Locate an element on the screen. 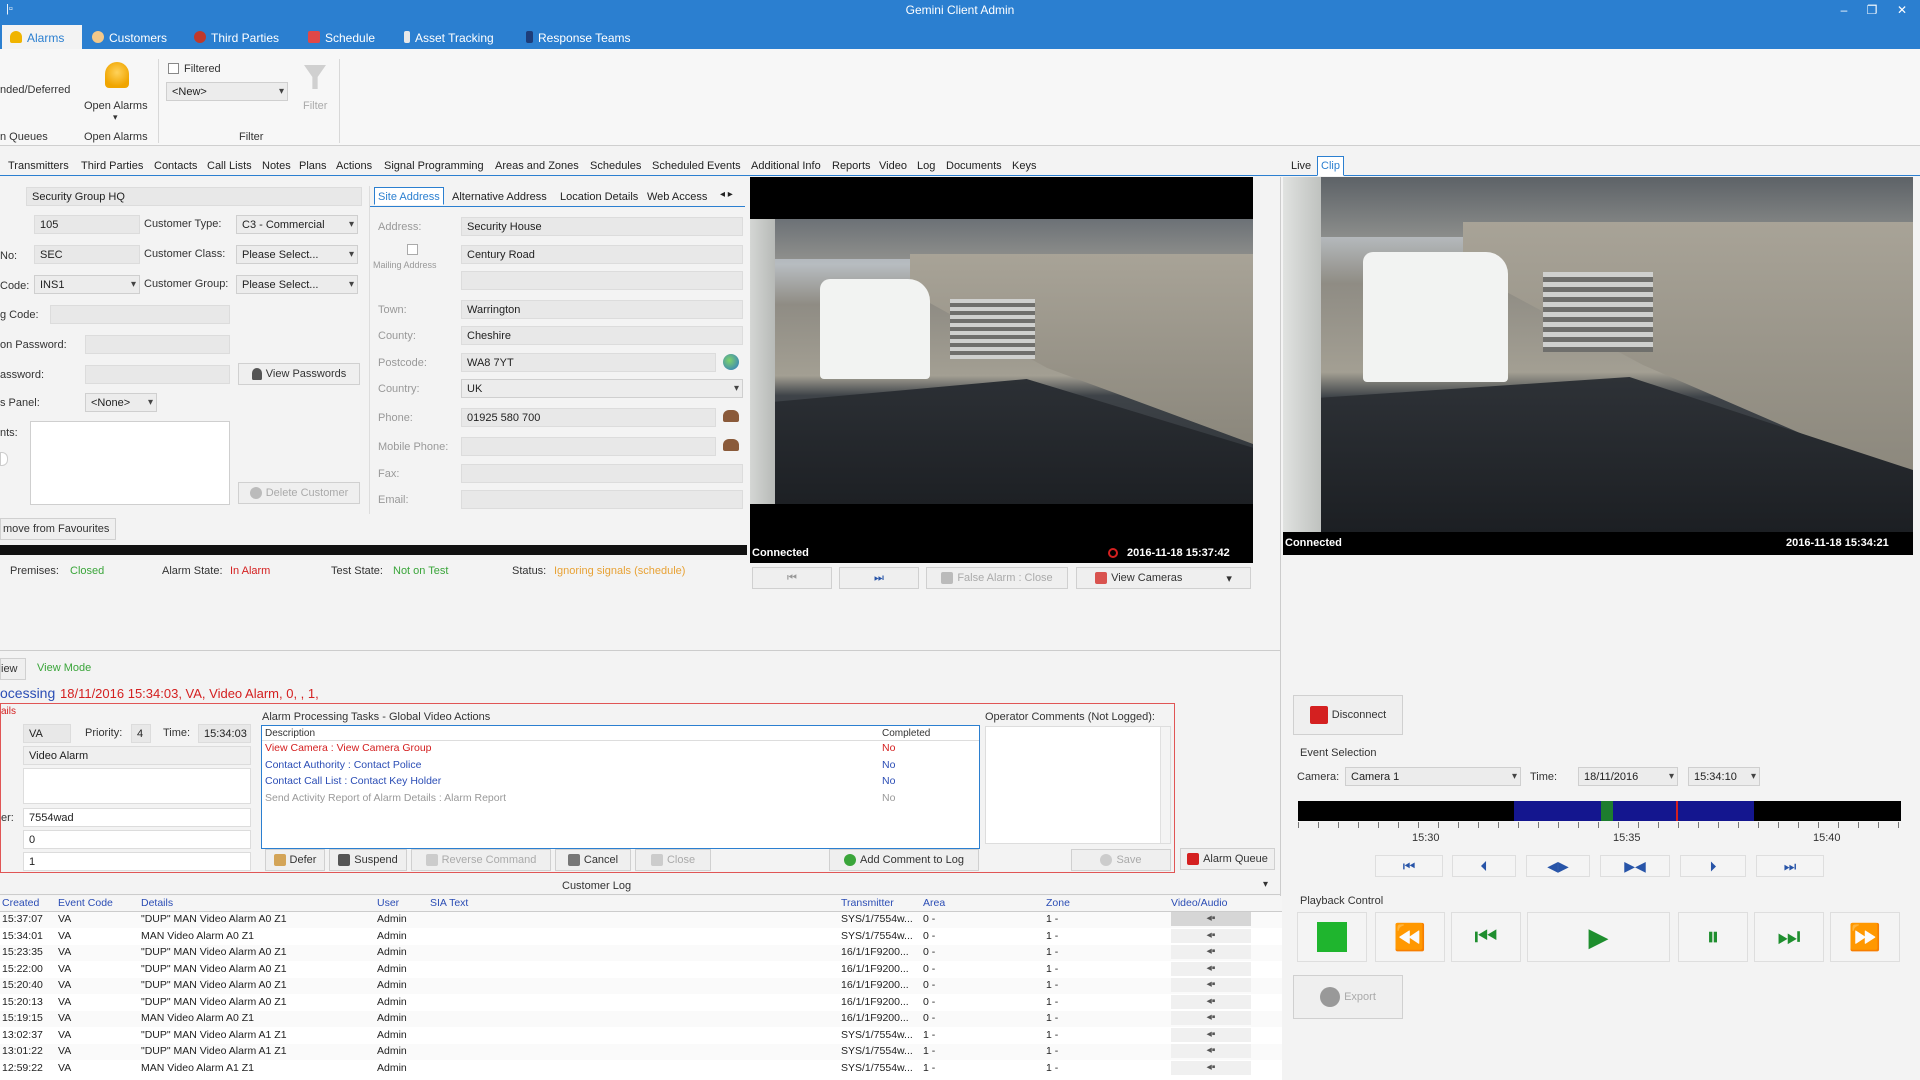 The height and width of the screenshot is (1080, 1920). password-field is located at coordinates (157, 374).